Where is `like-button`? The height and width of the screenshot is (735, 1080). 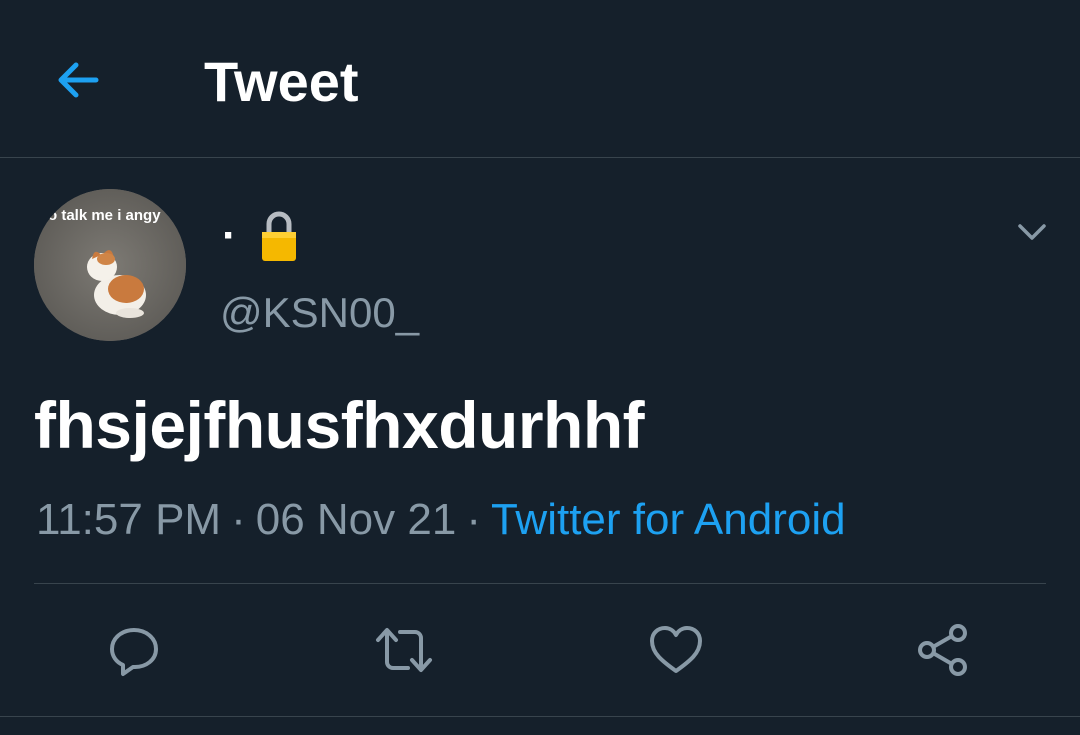
like-button is located at coordinates (676, 650).